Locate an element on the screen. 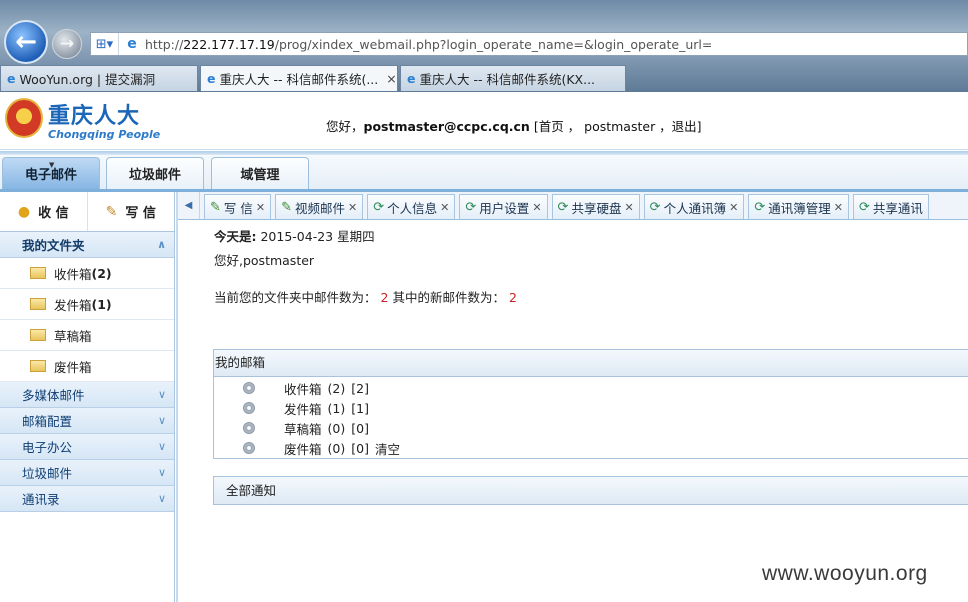 This screenshot has width=968, height=602. sidebar-section-multimedia: 多媒体邮件 ∨ is located at coordinates (87, 395).